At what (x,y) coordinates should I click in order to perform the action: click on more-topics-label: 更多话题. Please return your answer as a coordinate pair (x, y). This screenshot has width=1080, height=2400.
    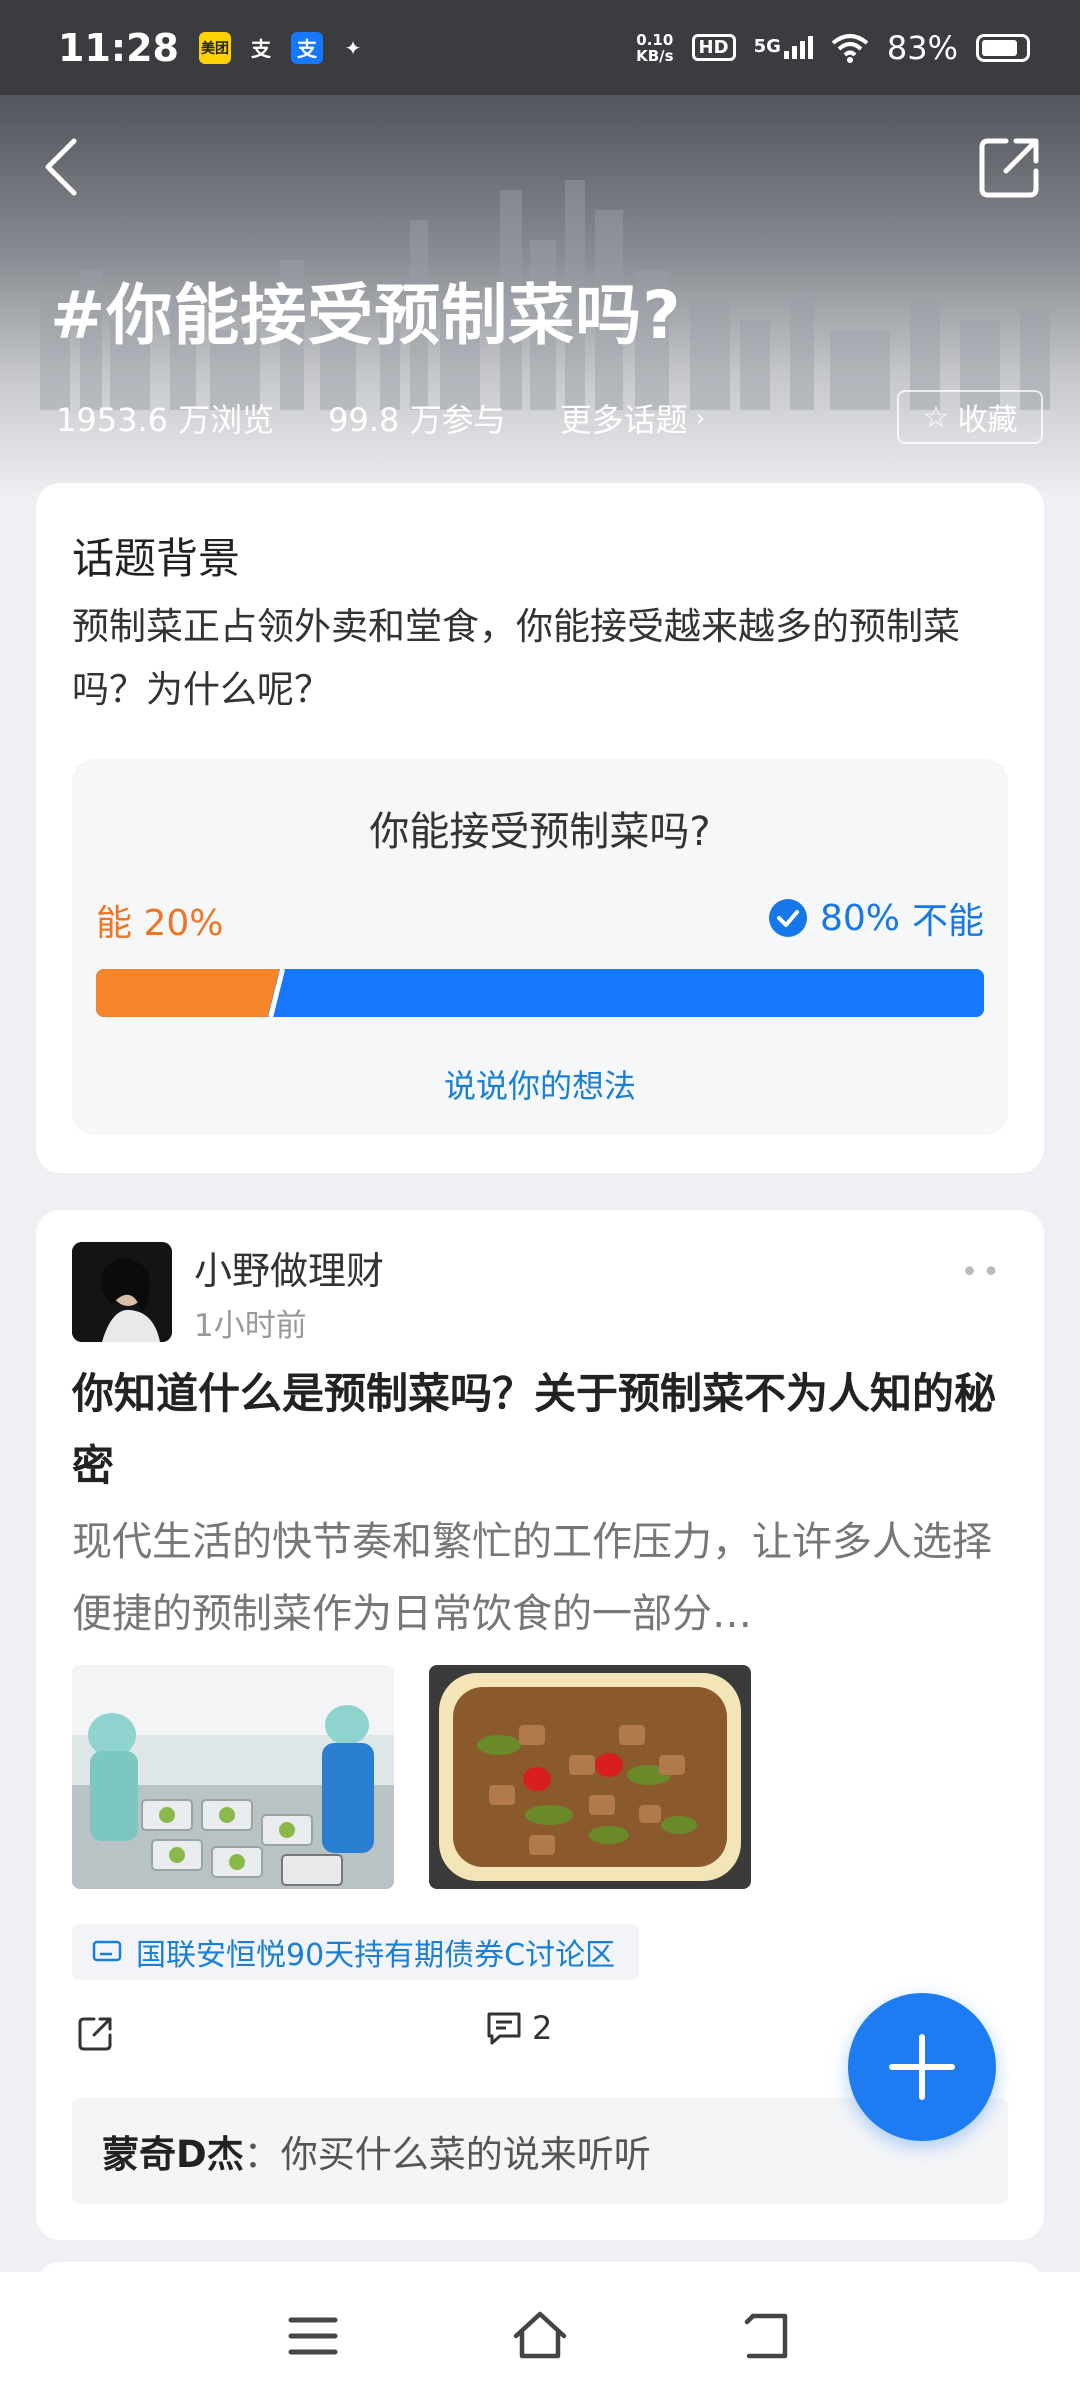
    Looking at the image, I should click on (623, 420).